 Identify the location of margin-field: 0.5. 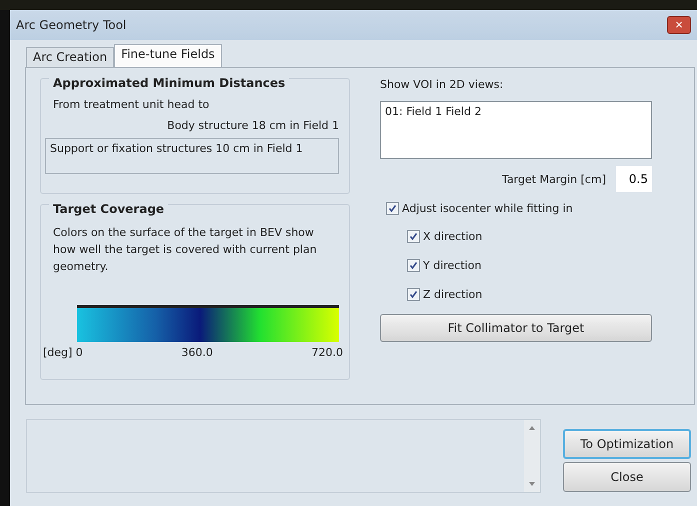
(634, 179).